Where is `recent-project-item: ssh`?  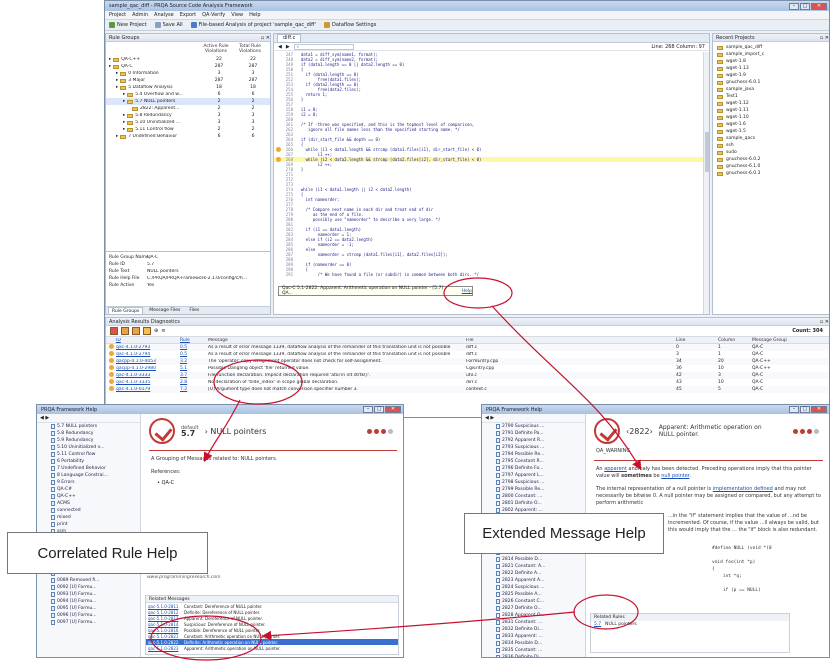
recent-project-item: ssh is located at coordinates (771, 145).